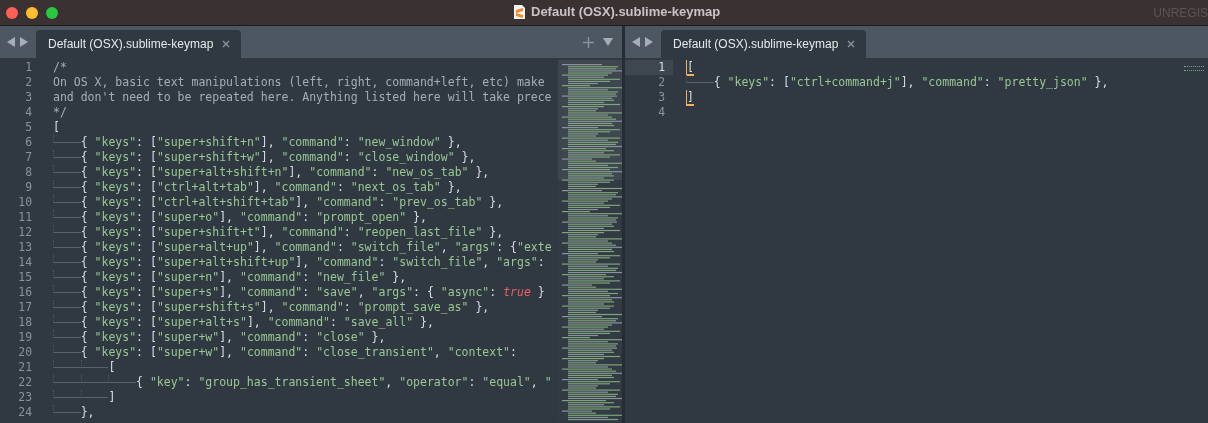  Describe the element at coordinates (608, 42) in the screenshot. I see `dropdown-icon` at that location.